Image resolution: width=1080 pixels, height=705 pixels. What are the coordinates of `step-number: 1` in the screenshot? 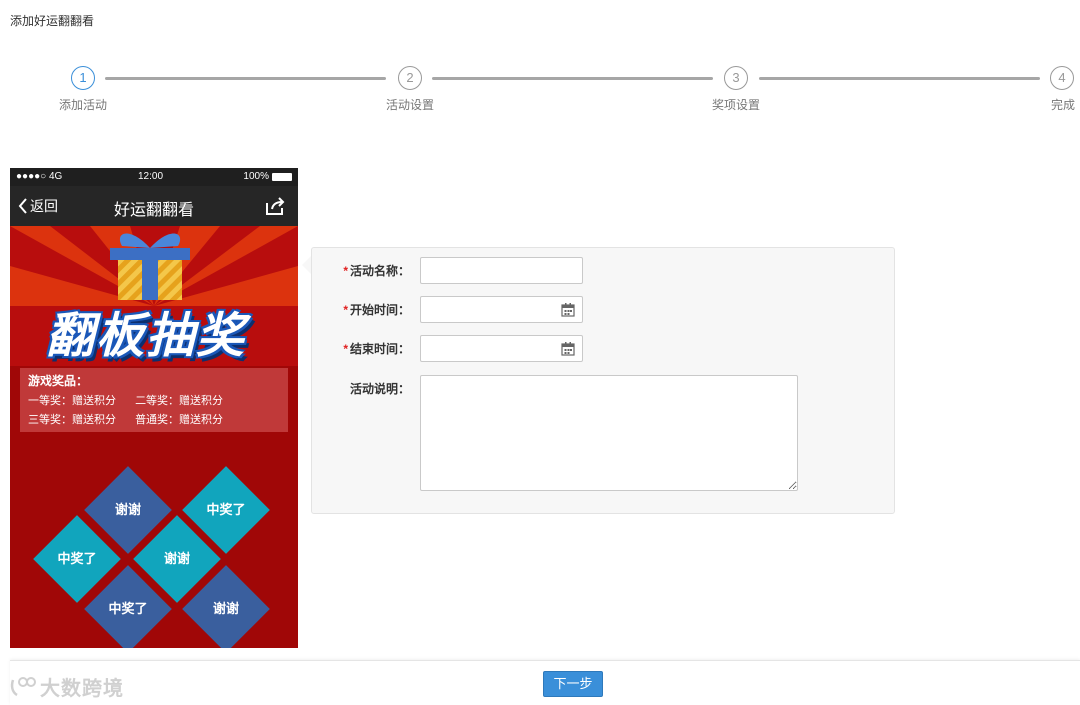 It's located at (83, 78).